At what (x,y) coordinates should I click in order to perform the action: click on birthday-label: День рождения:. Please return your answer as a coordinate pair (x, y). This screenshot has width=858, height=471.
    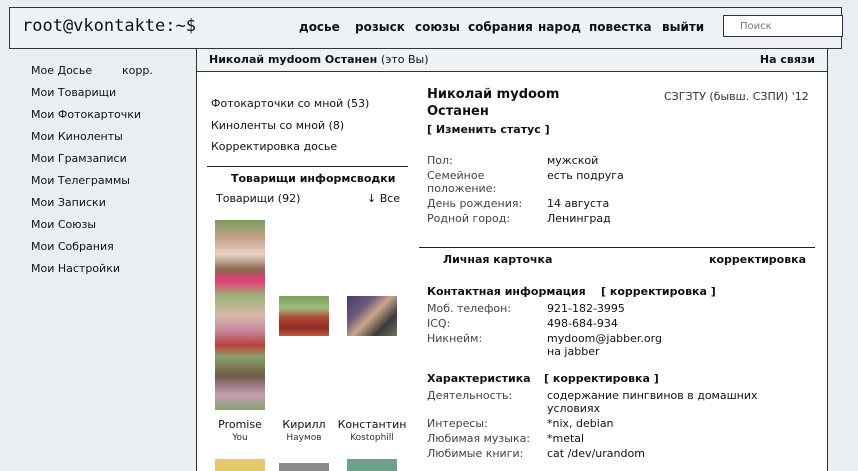
    Looking at the image, I should click on (475, 203).